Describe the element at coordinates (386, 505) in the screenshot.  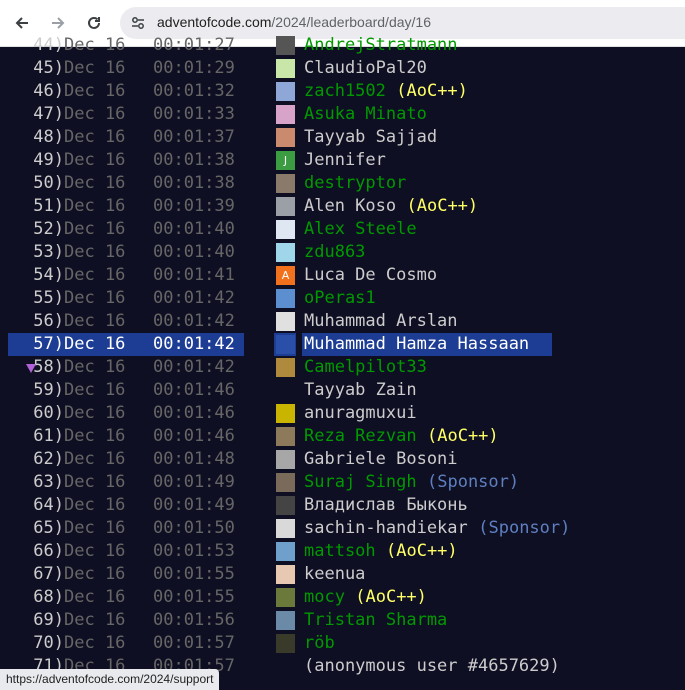
I see `user-name: Владислав Быконь` at that location.